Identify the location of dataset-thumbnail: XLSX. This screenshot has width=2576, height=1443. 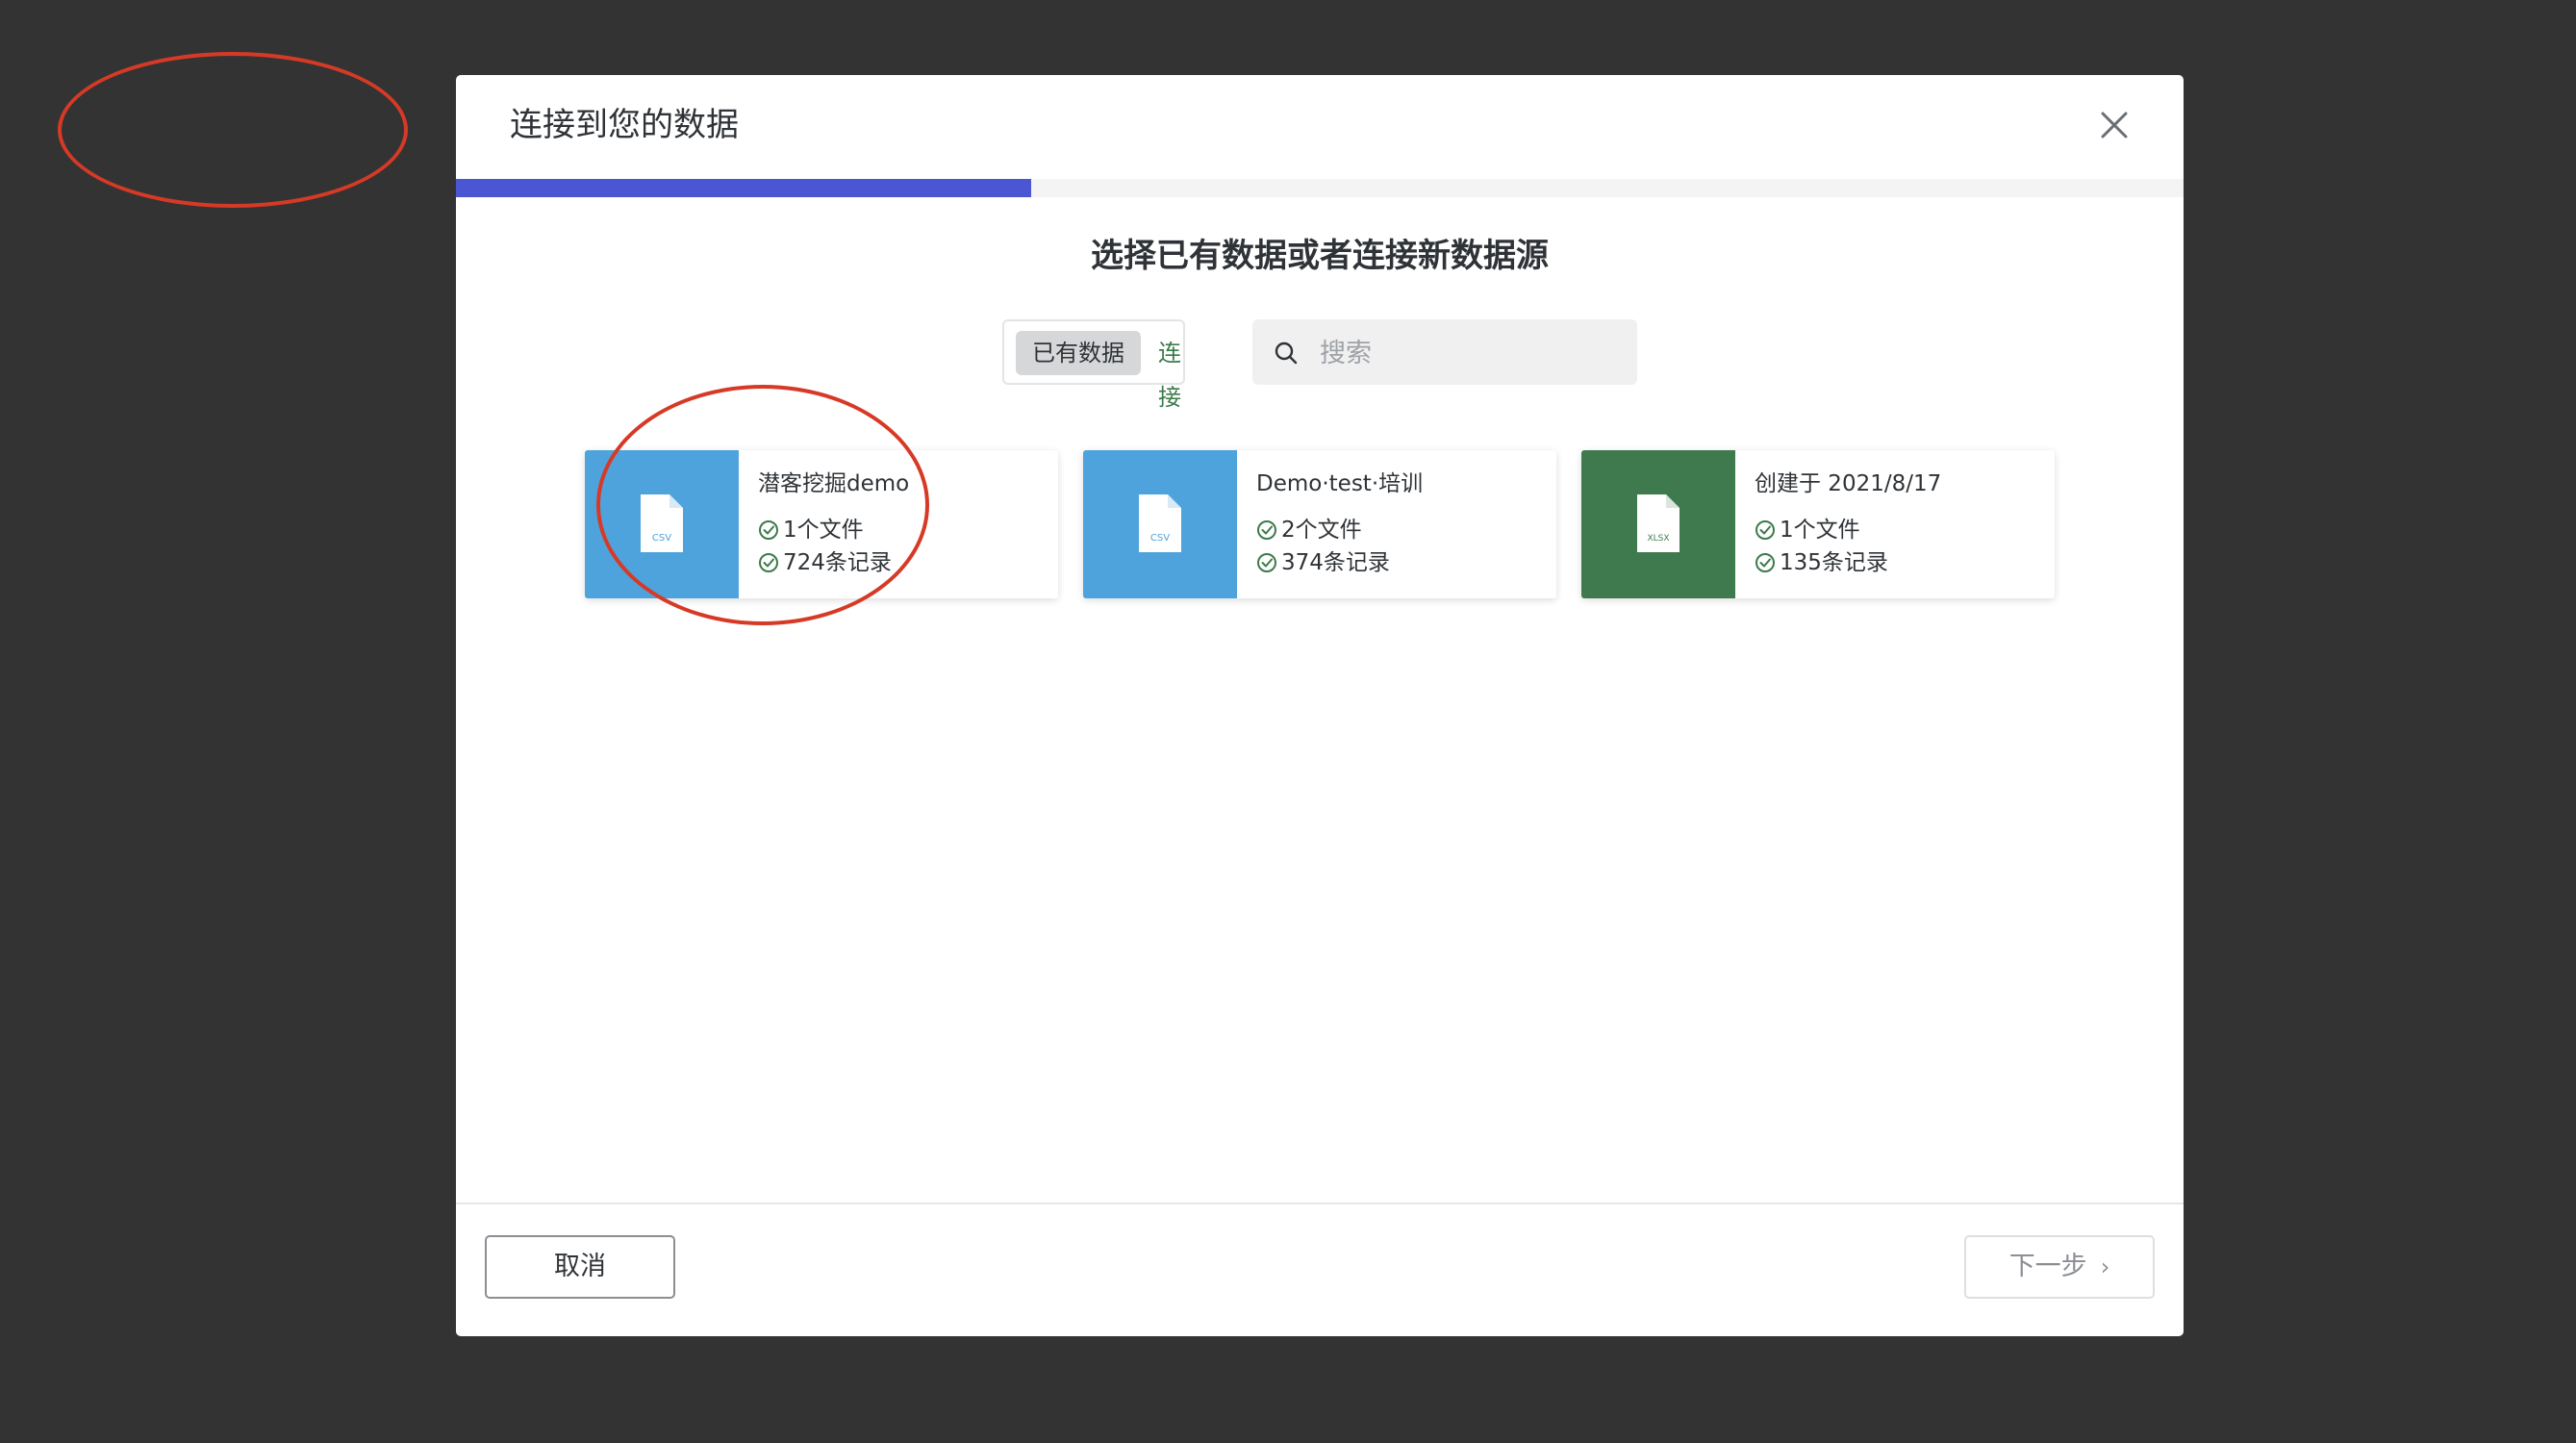
(1658, 524).